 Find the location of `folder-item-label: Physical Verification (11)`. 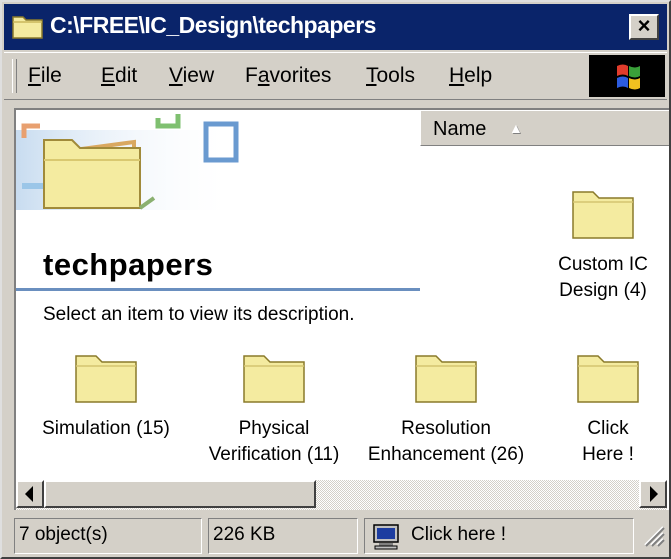

folder-item-label: Physical Verification (11) is located at coordinates (274, 441).